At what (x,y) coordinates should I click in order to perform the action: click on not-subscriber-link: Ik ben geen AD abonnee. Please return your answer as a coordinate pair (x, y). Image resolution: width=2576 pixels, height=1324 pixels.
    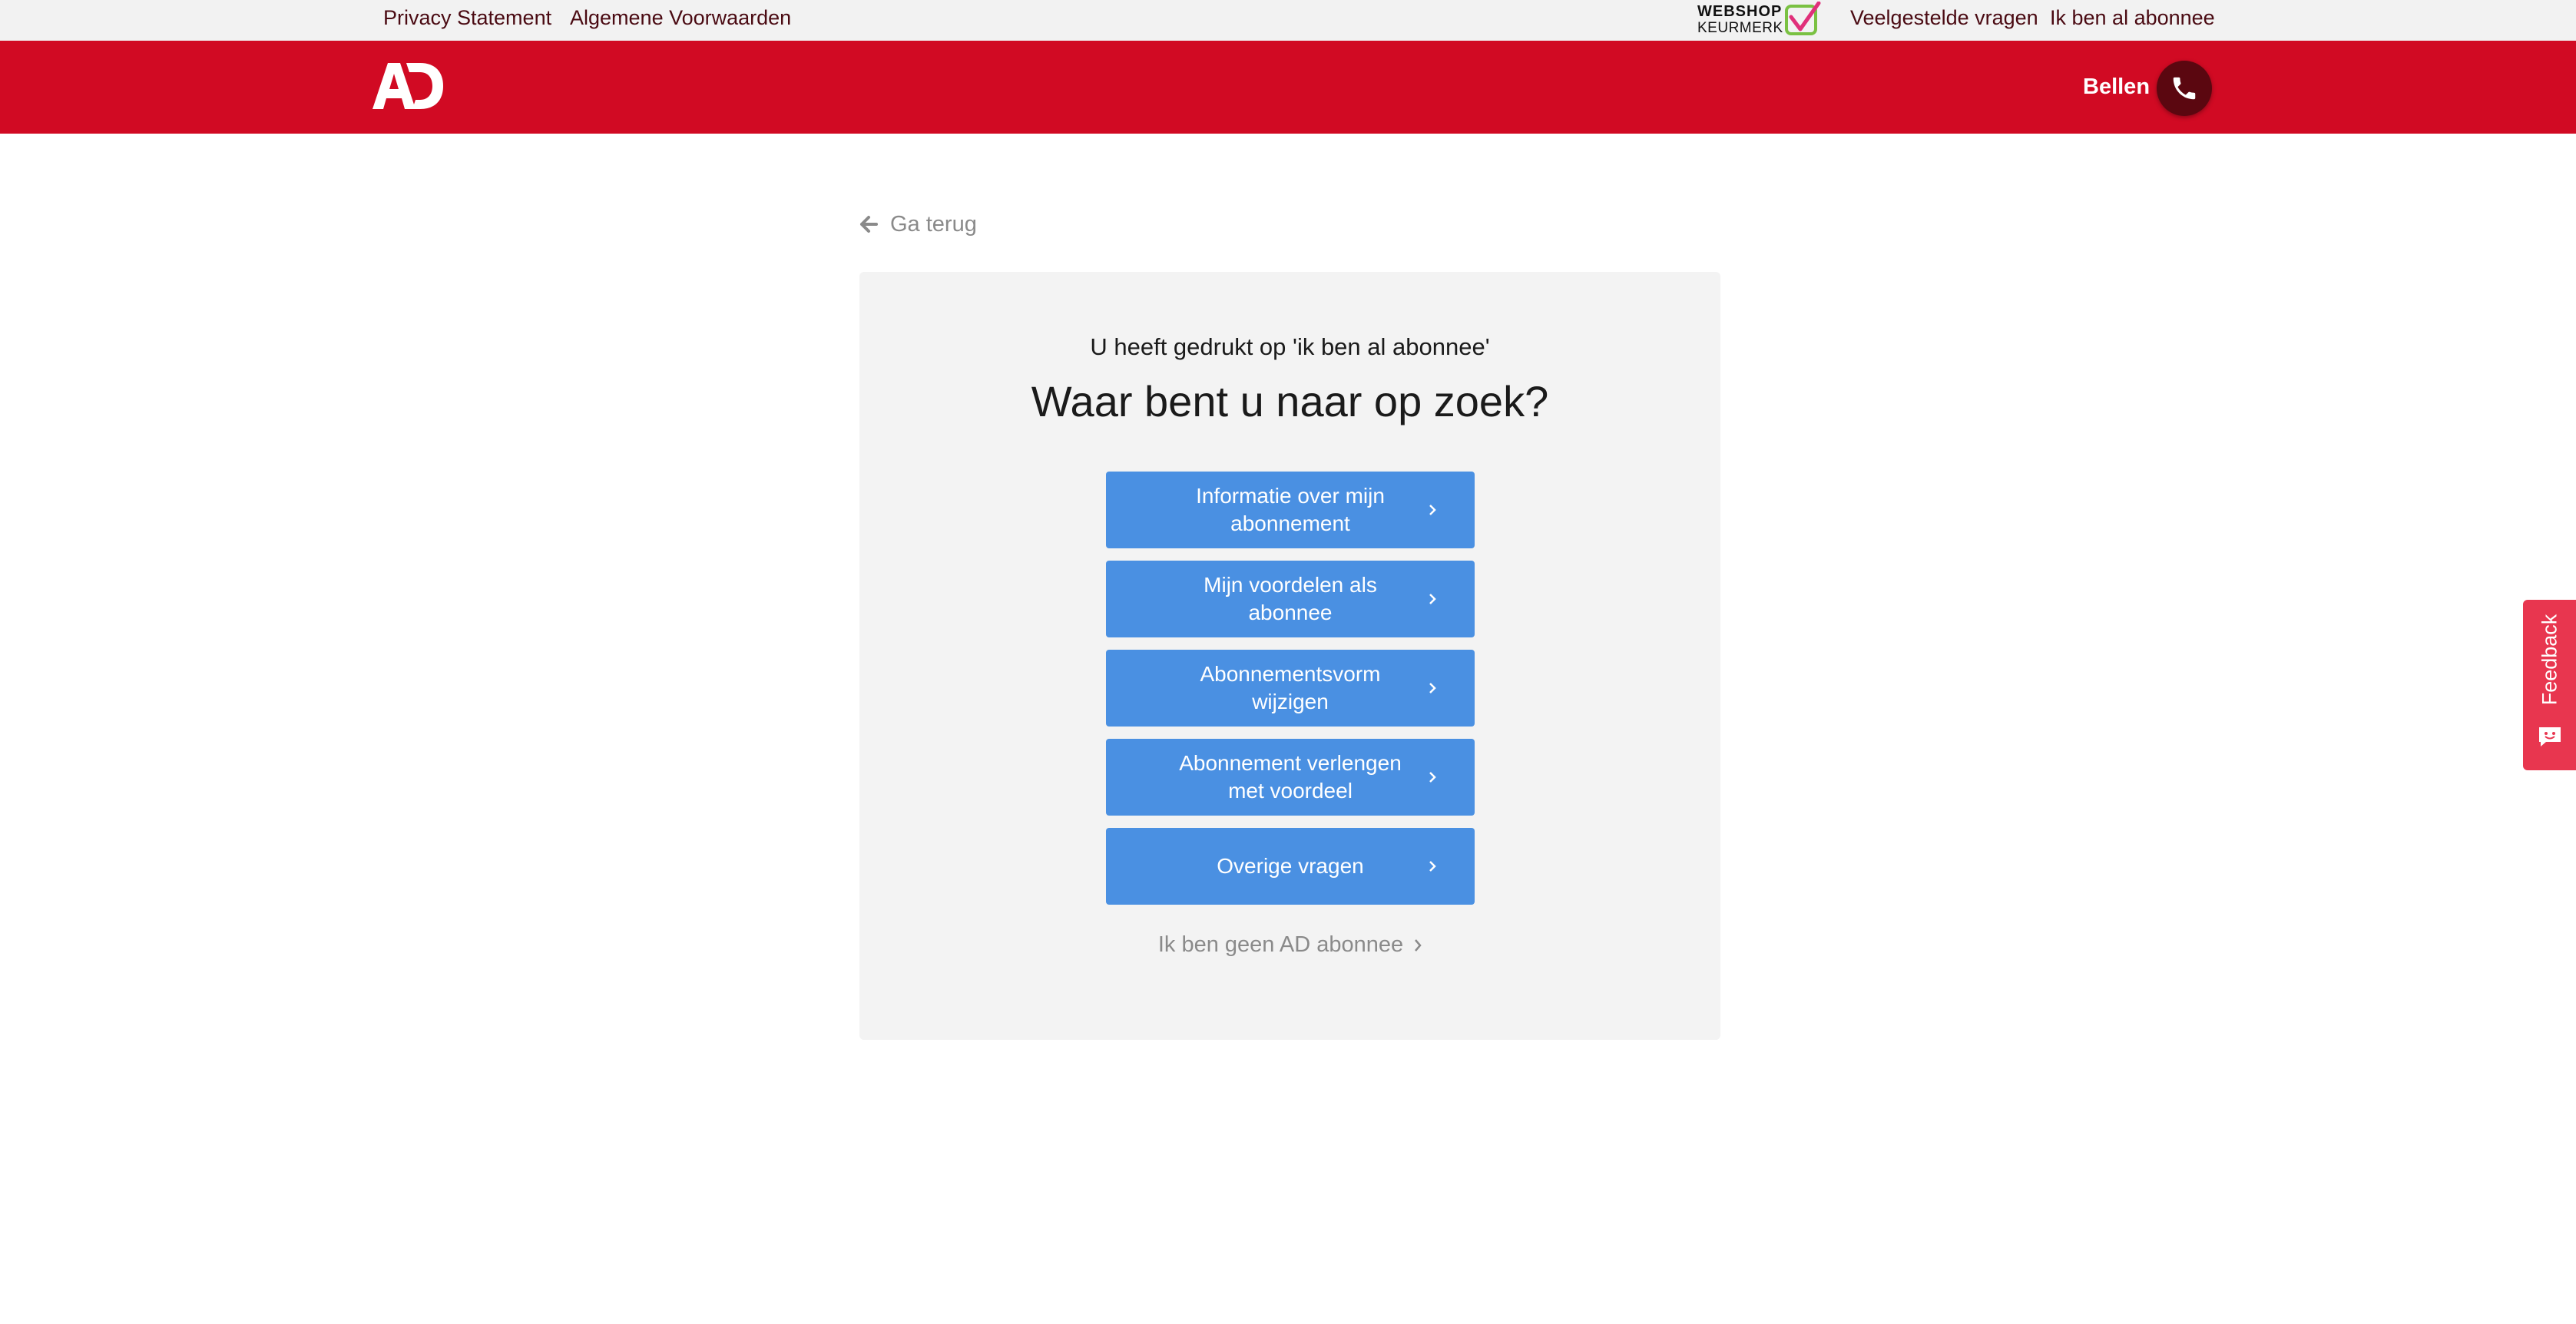
    Looking at the image, I should click on (1289, 945).